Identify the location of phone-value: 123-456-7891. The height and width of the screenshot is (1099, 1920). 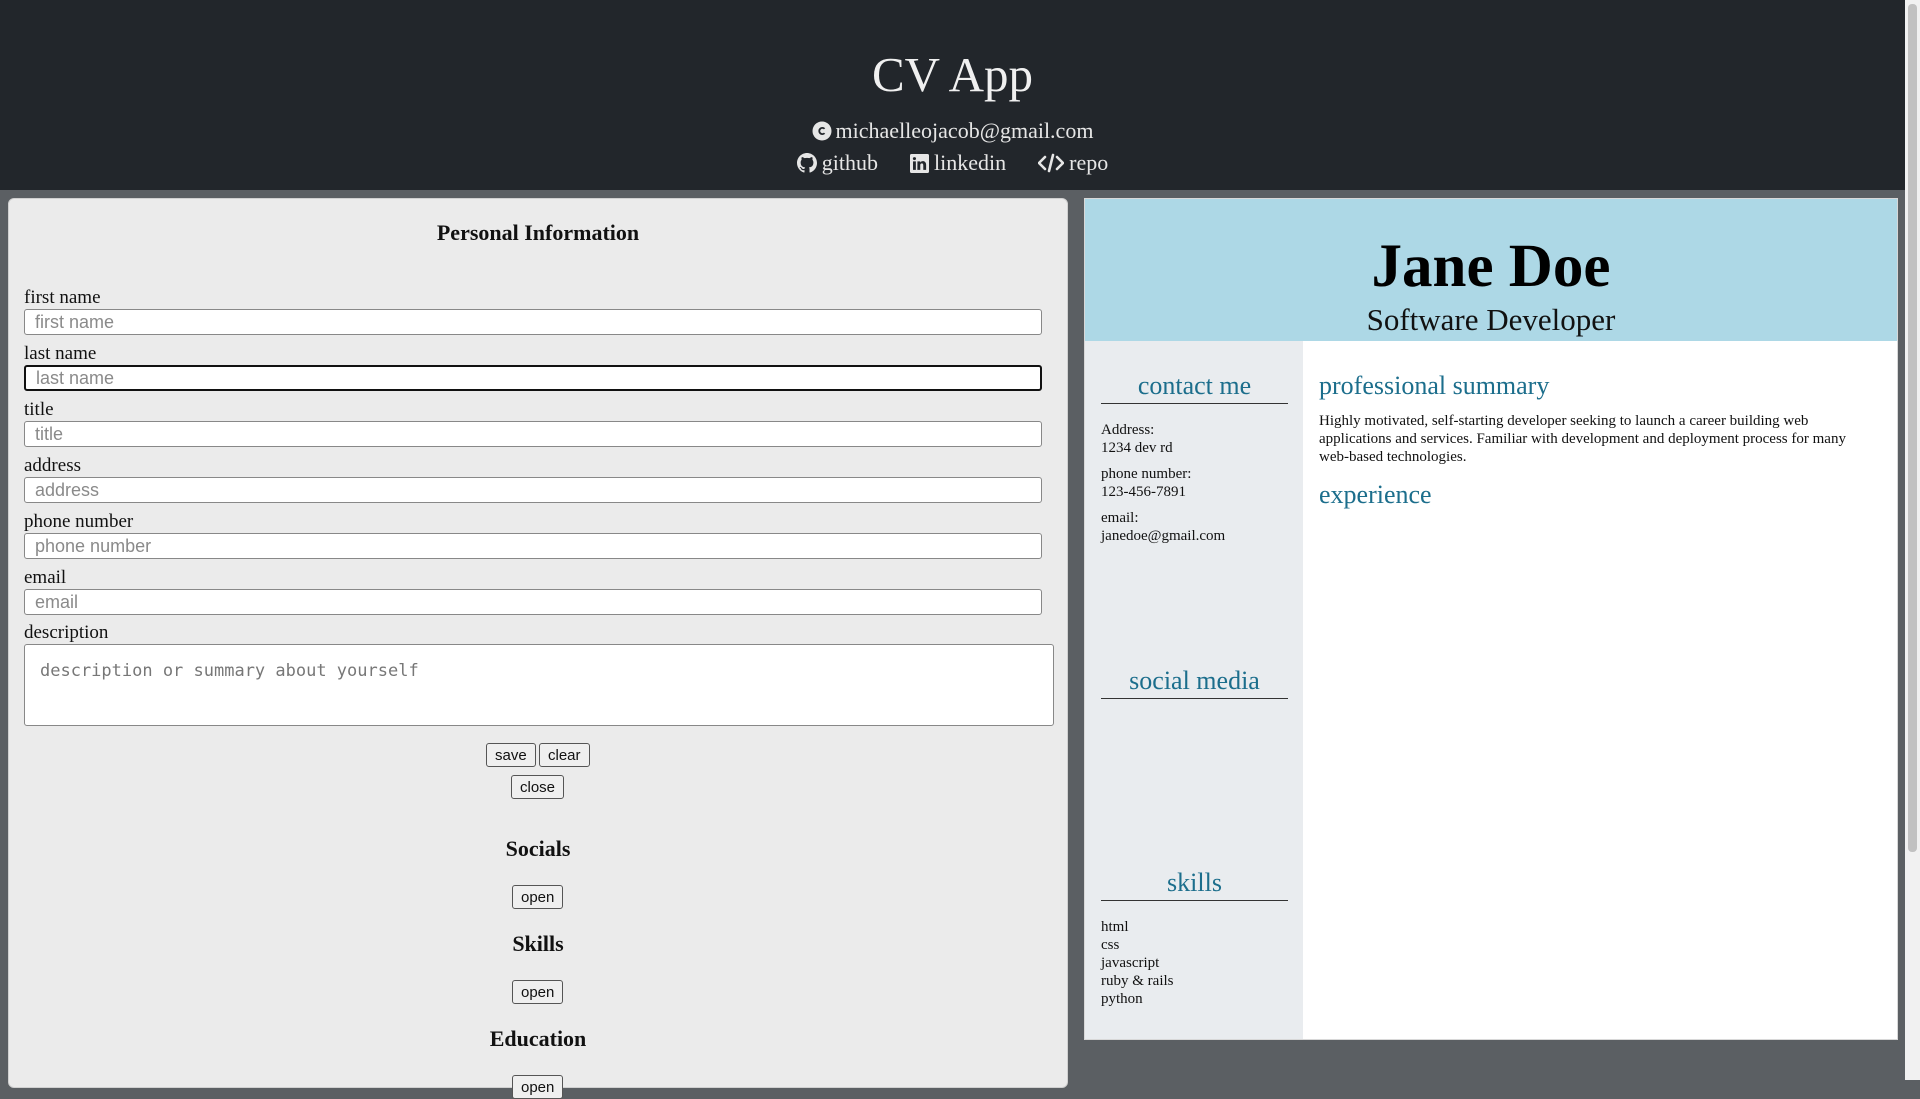
(1143, 492).